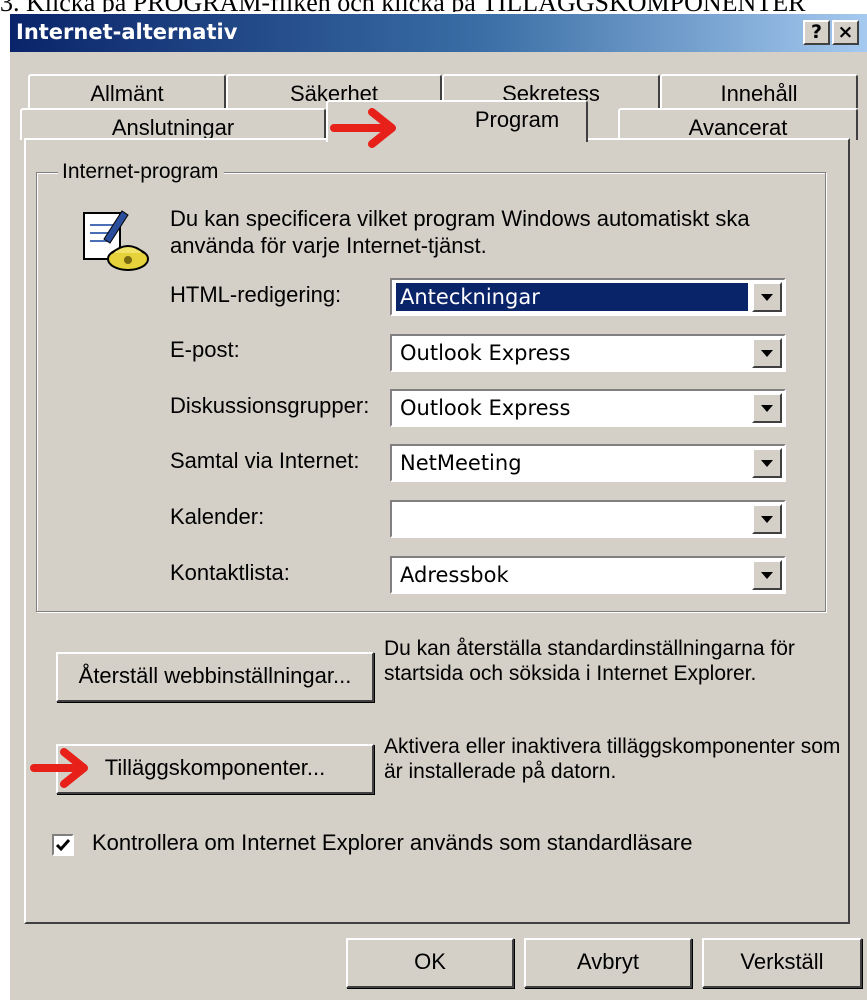  What do you see at coordinates (127, 93) in the screenshot?
I see `tab-label: Allmänt` at bounding box center [127, 93].